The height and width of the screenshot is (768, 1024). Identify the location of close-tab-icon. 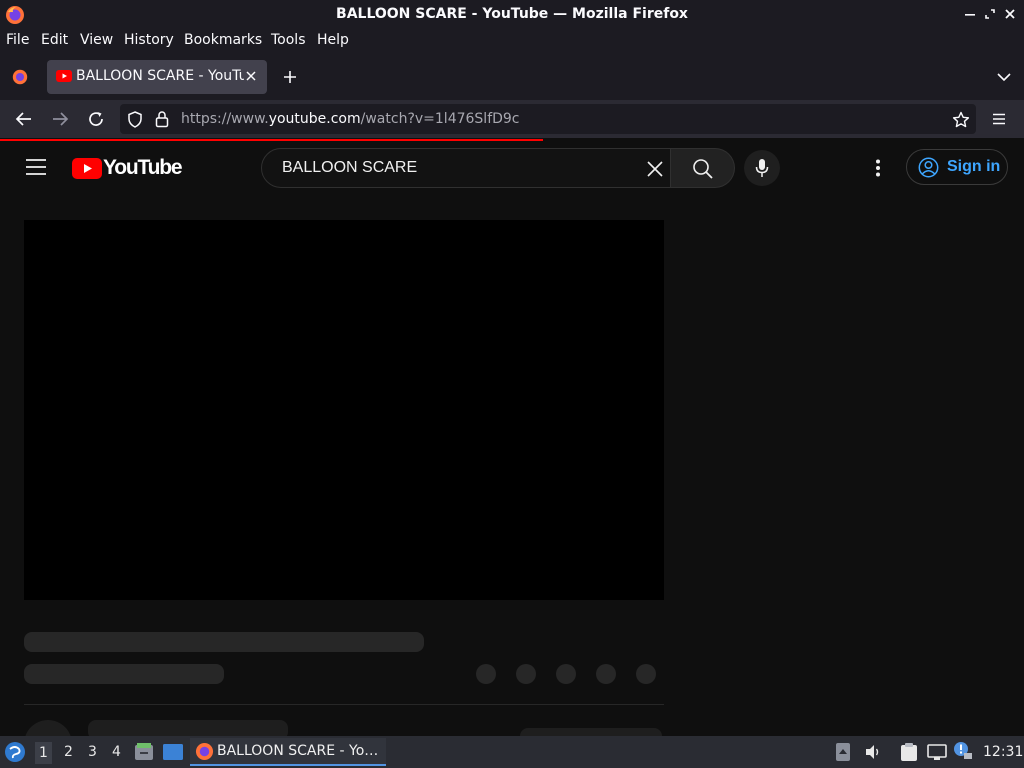
(251, 74).